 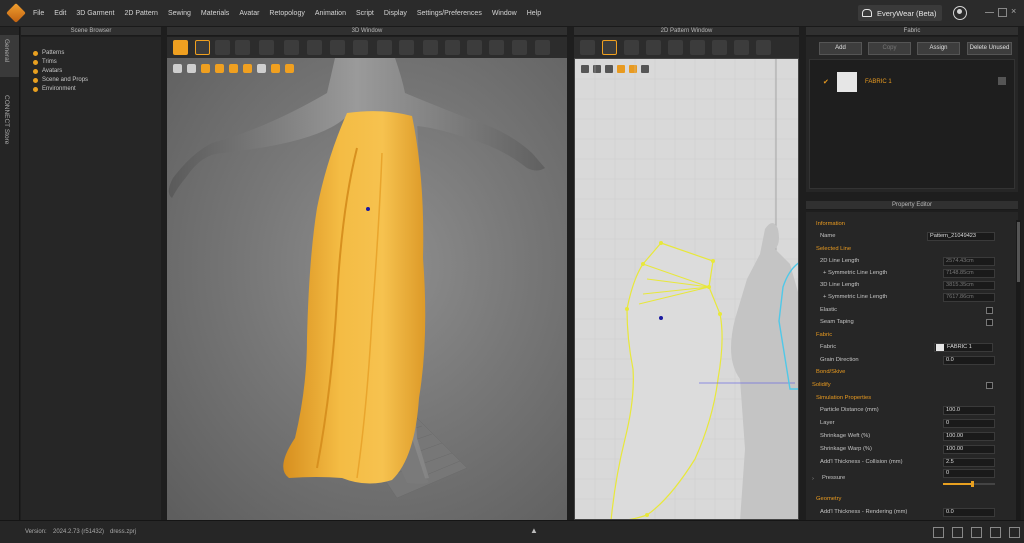 What do you see at coordinates (969, 423) in the screenshot?
I see `layer-field: 0` at bounding box center [969, 423].